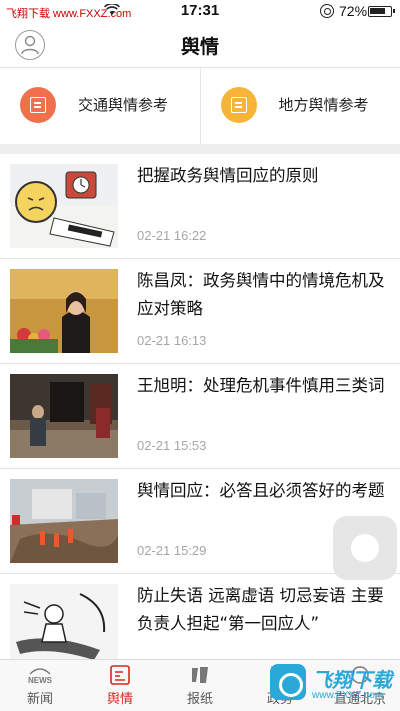  What do you see at coordinates (365, 548) in the screenshot?
I see `assistive-touch-button` at bounding box center [365, 548].